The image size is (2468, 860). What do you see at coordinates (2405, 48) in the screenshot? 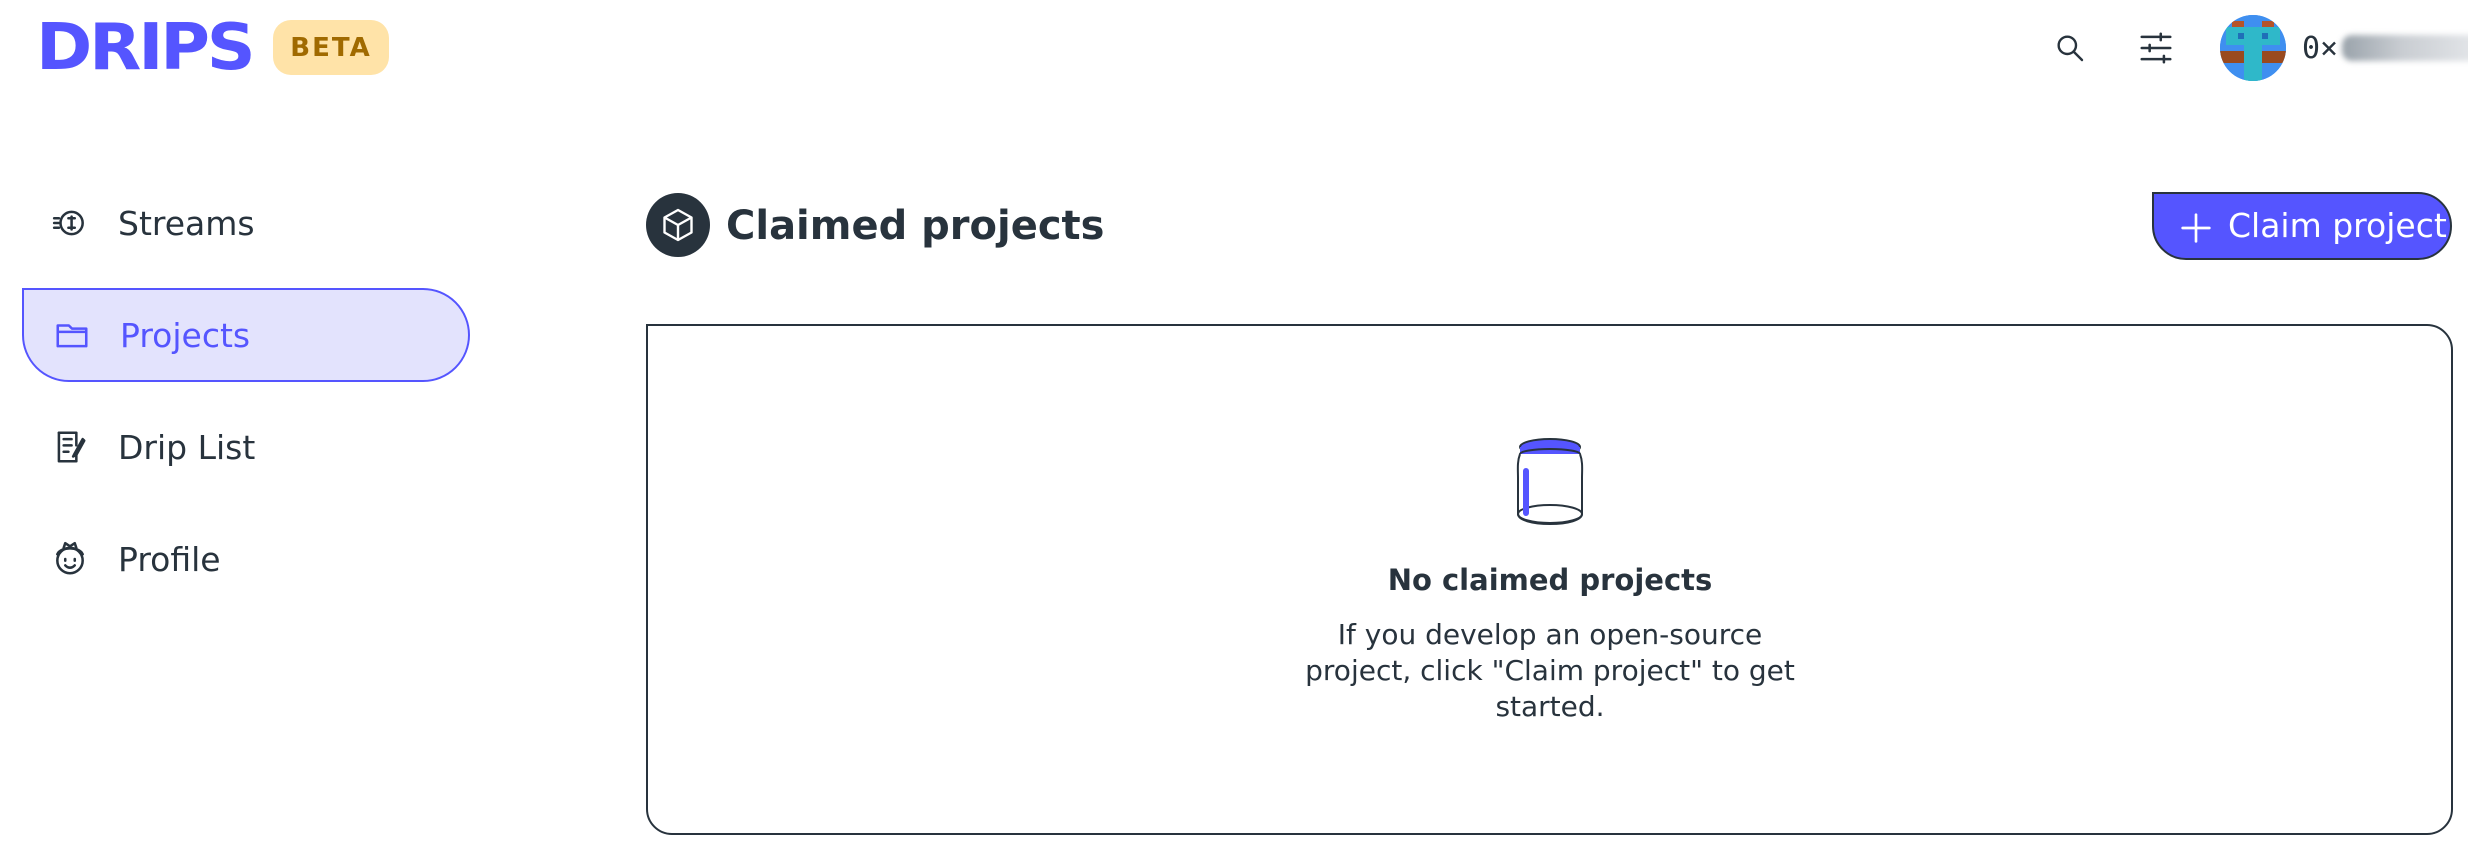
I see `address-redacted` at bounding box center [2405, 48].